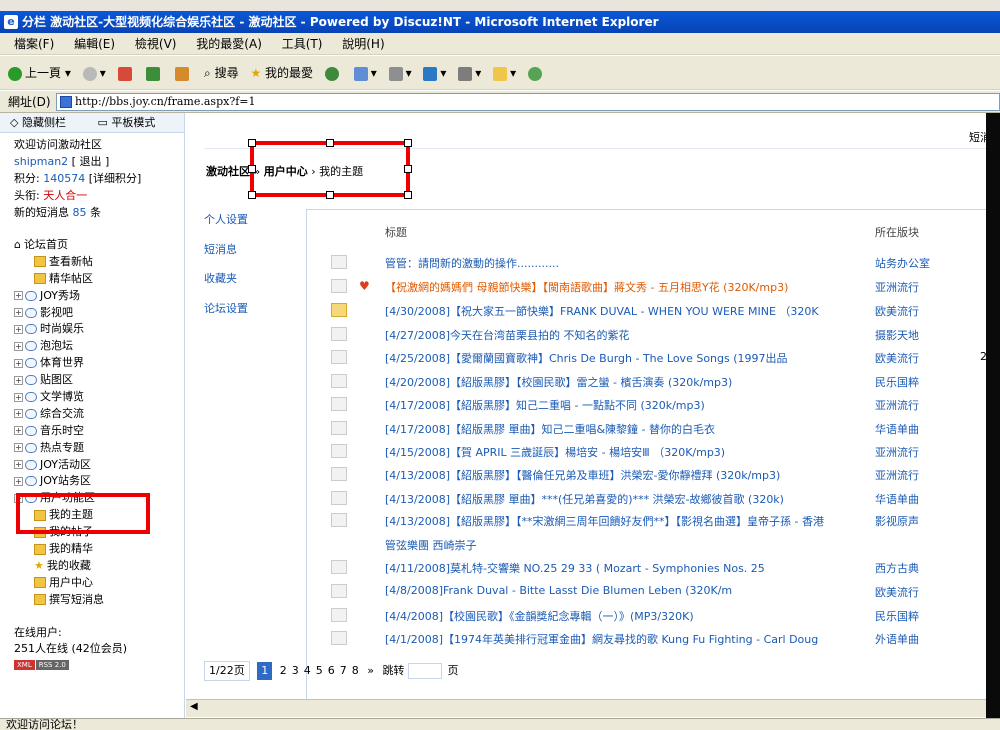  What do you see at coordinates (99, 279) in the screenshot?
I see `tree-item: 精华帖区` at bounding box center [99, 279].